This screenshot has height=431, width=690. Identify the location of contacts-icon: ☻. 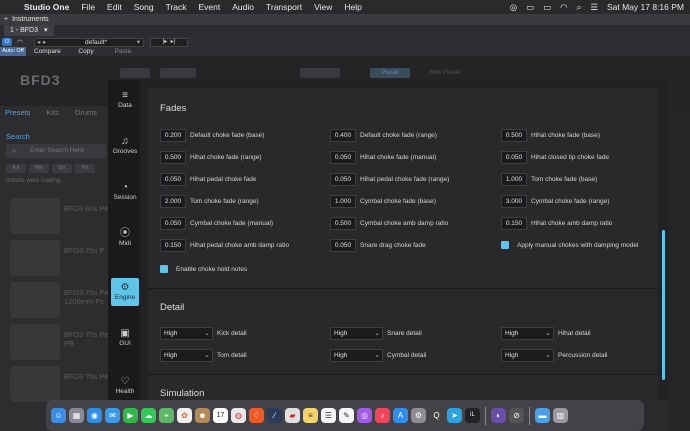
(202, 415).